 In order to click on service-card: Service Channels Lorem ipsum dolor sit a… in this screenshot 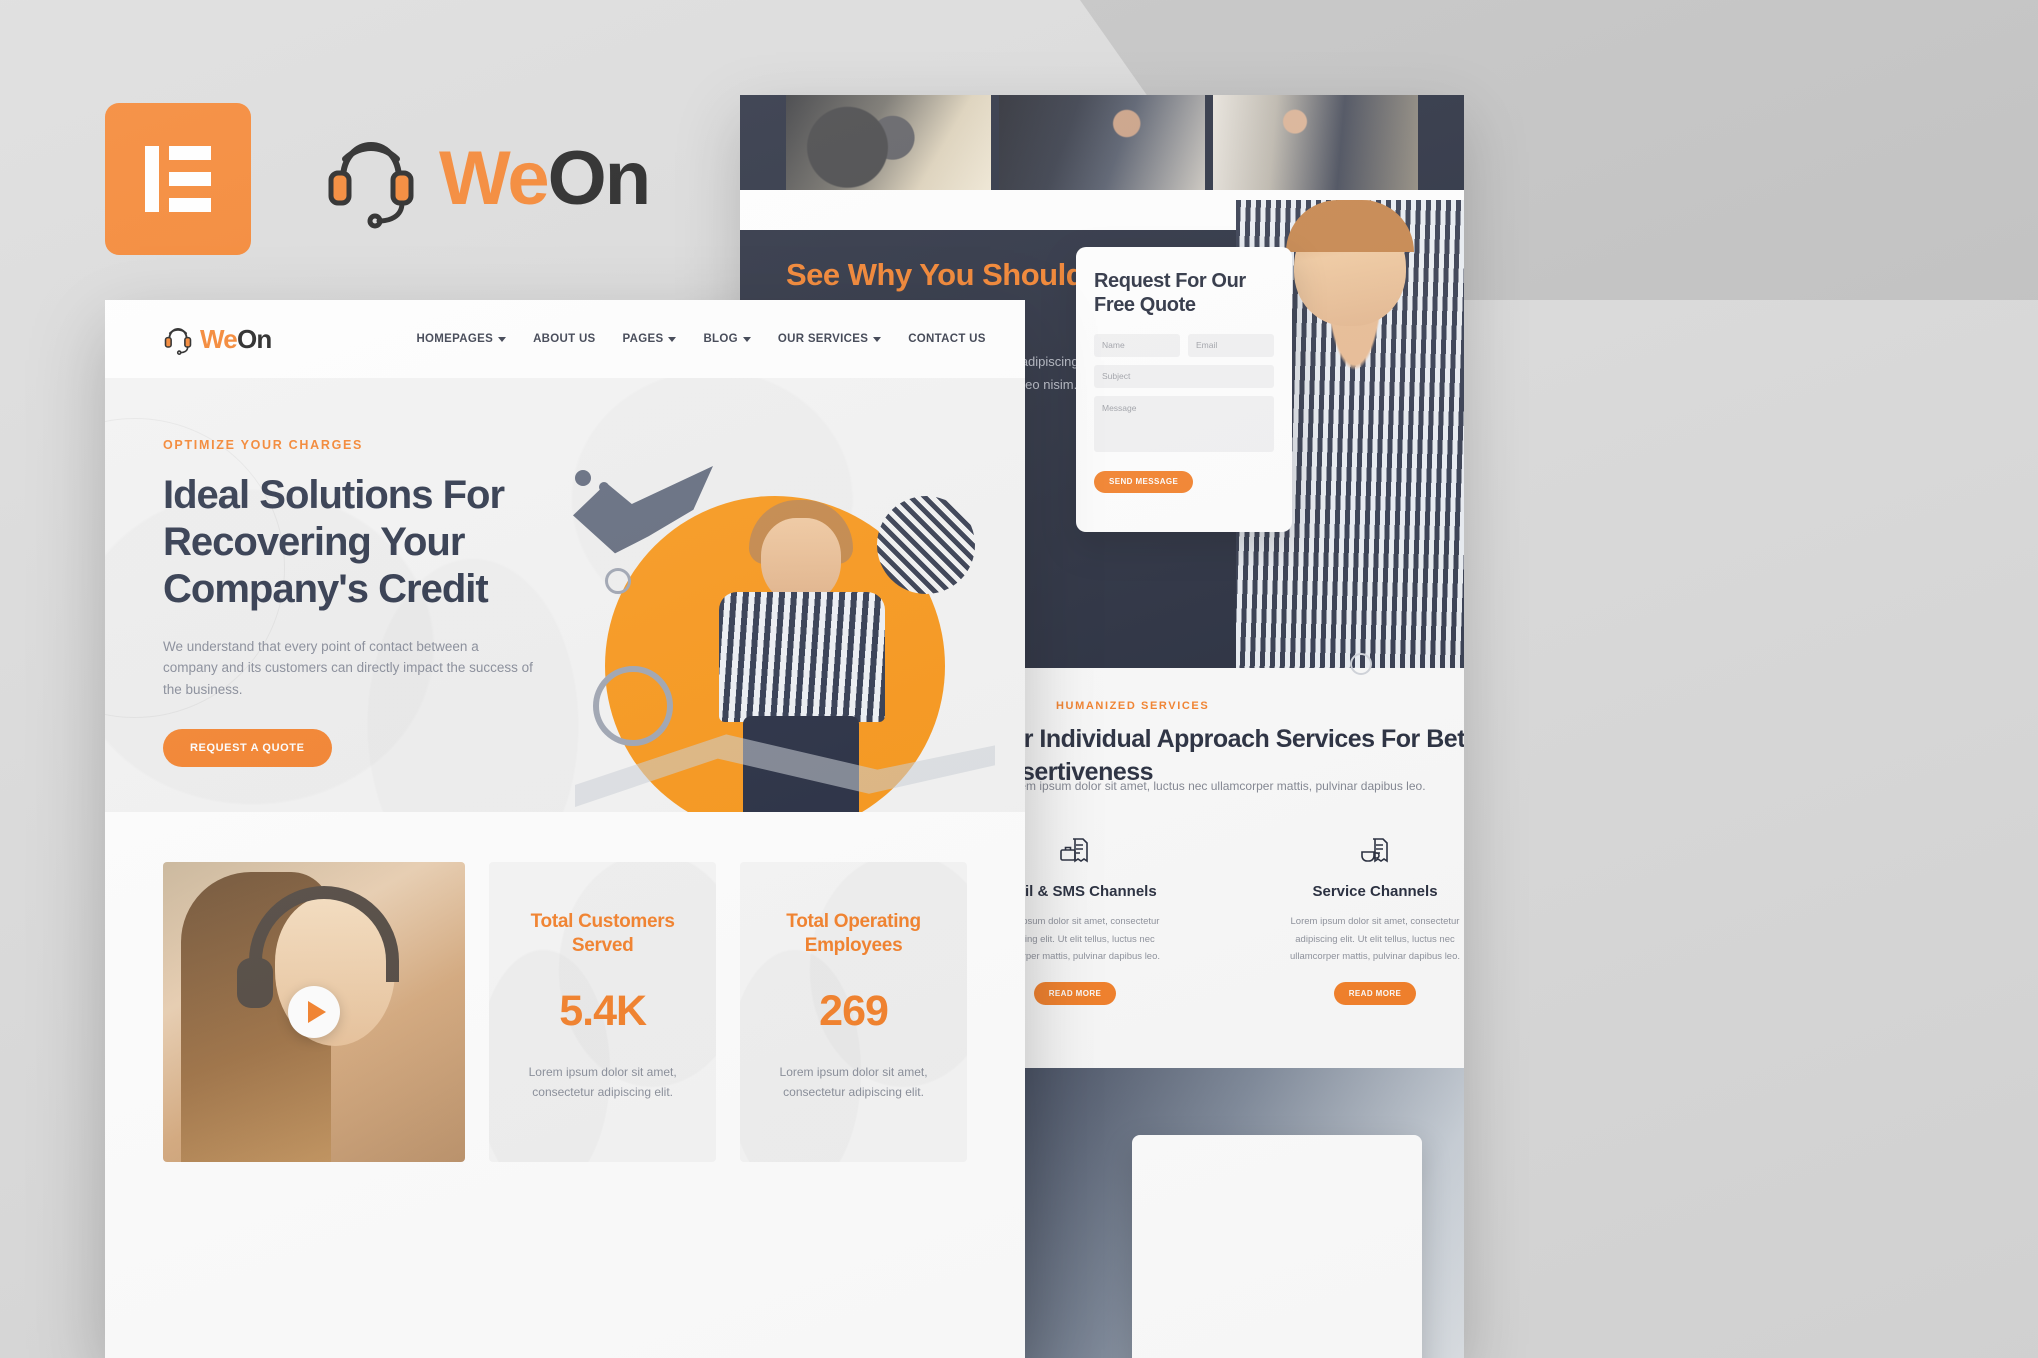, I will do `click(1372, 917)`.